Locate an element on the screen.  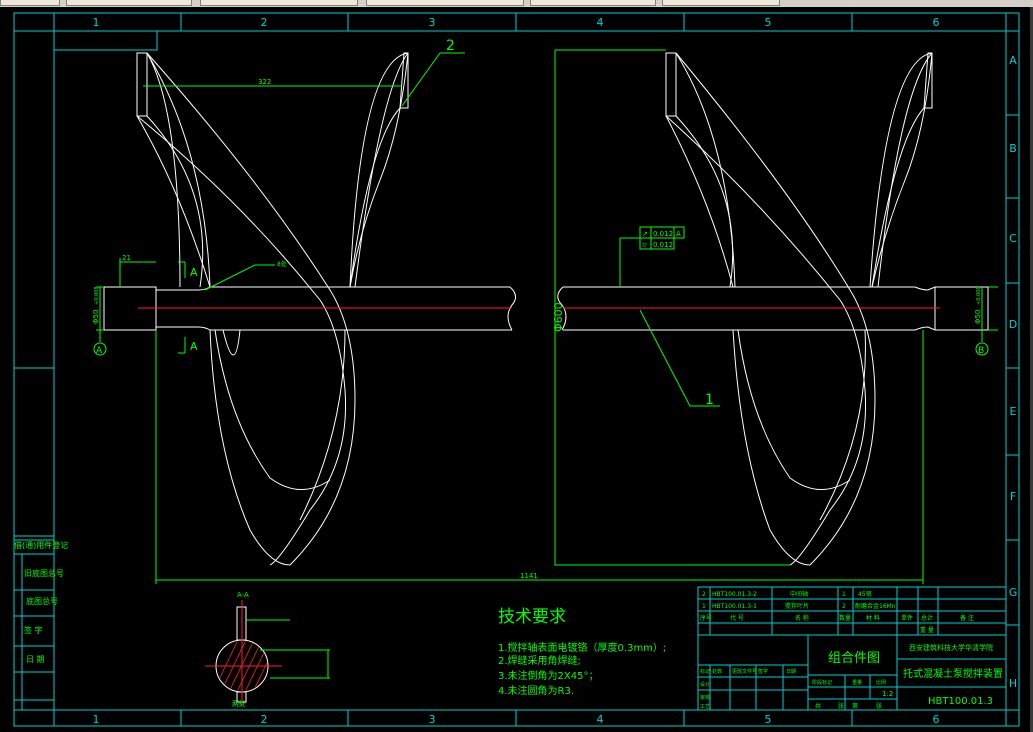
dimension-shaft-end: 21 is located at coordinates (126, 258).